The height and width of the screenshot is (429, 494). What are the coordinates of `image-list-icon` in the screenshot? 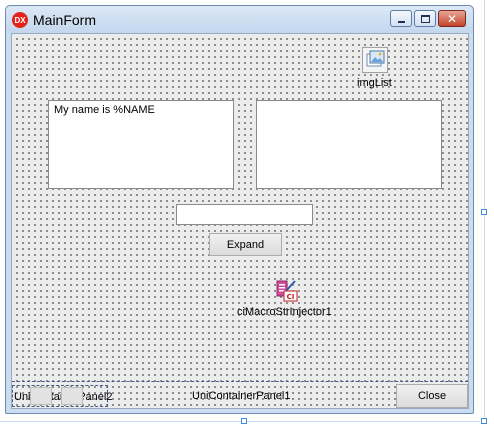 It's located at (375, 58).